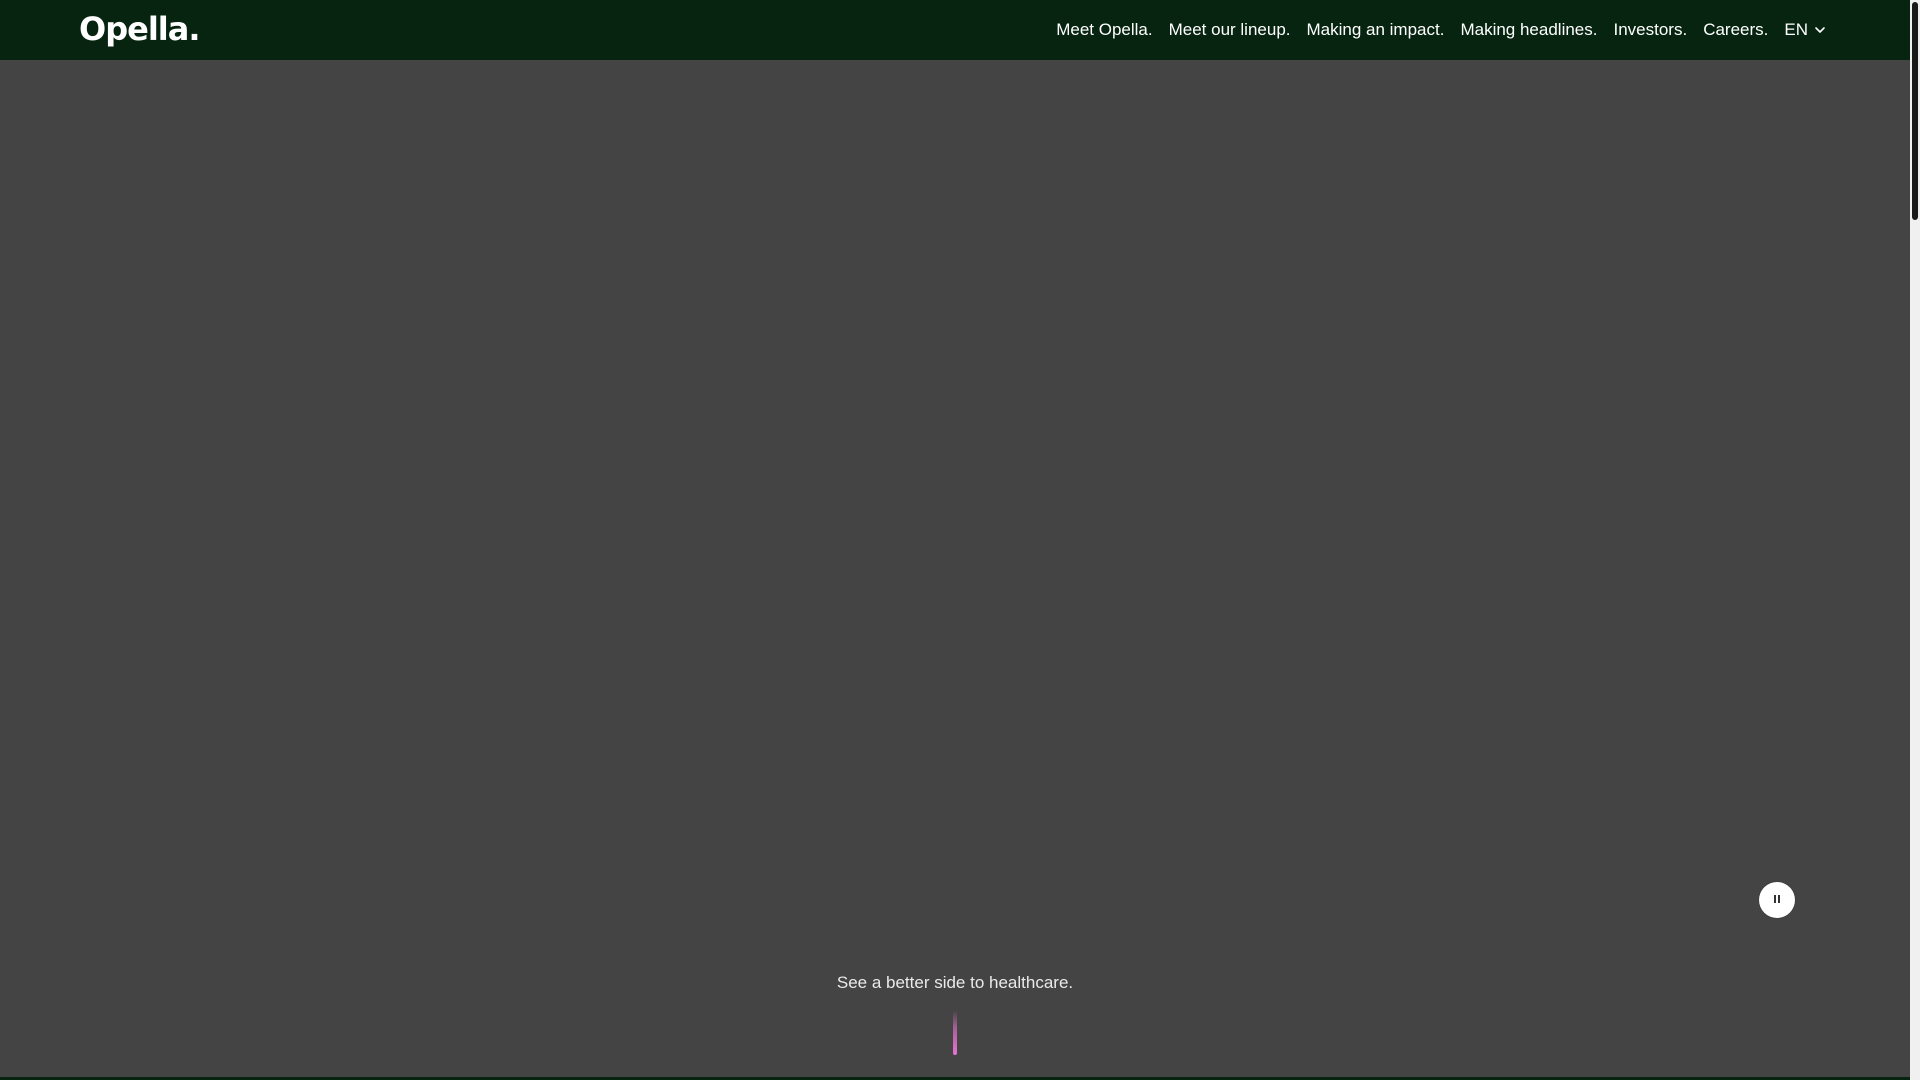 This screenshot has width=1920, height=1080. Describe the element at coordinates (1650, 30) in the screenshot. I see `nav-item-investors: Investors.` at that location.